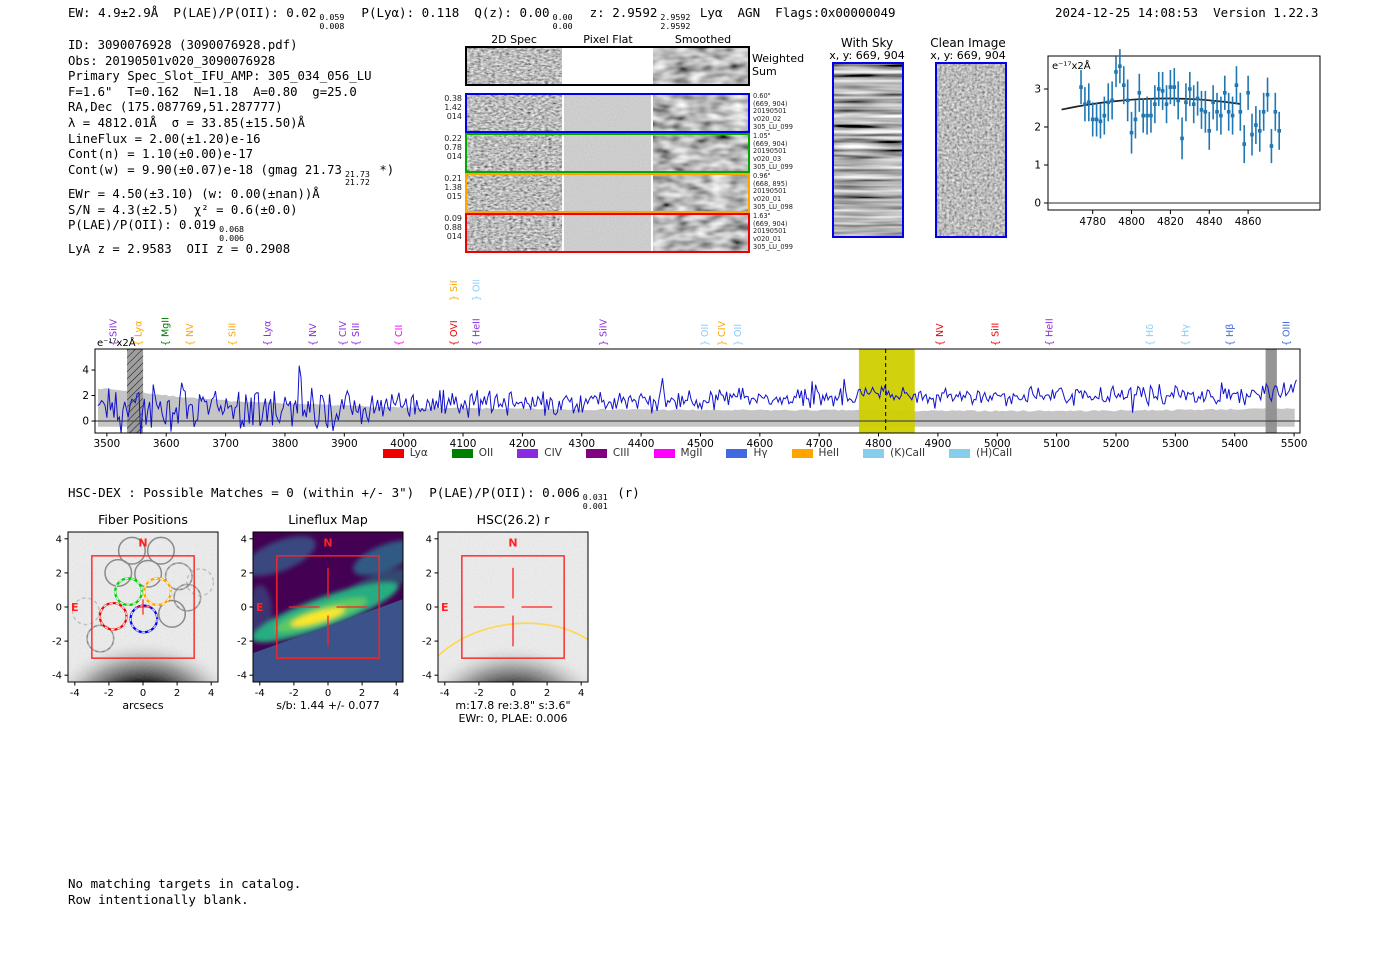 This screenshot has height=953, width=1400. I want to click on legend-label: HeII, so click(829, 453).